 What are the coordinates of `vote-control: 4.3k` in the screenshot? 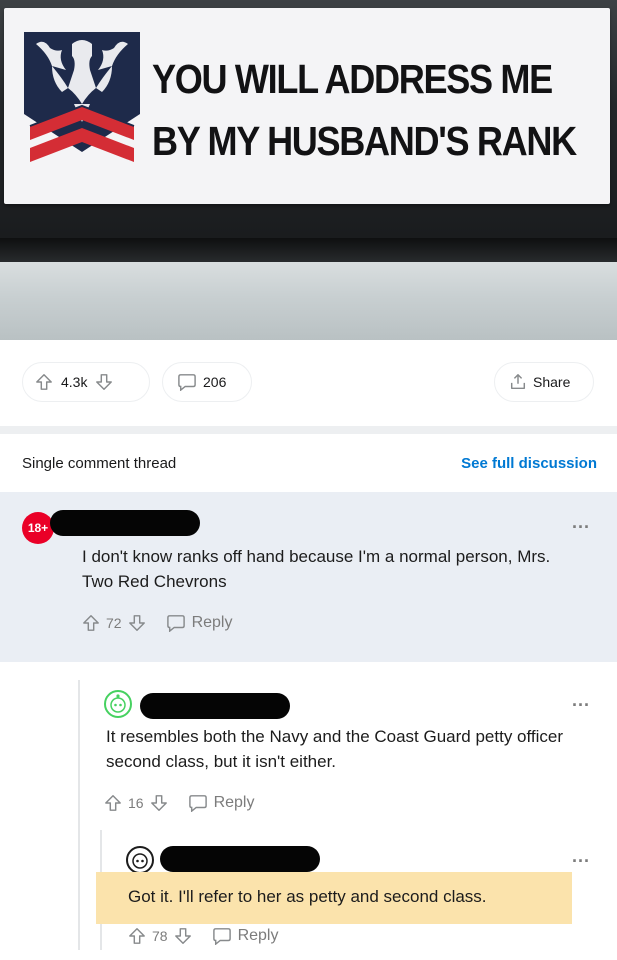 It's located at (86, 382).